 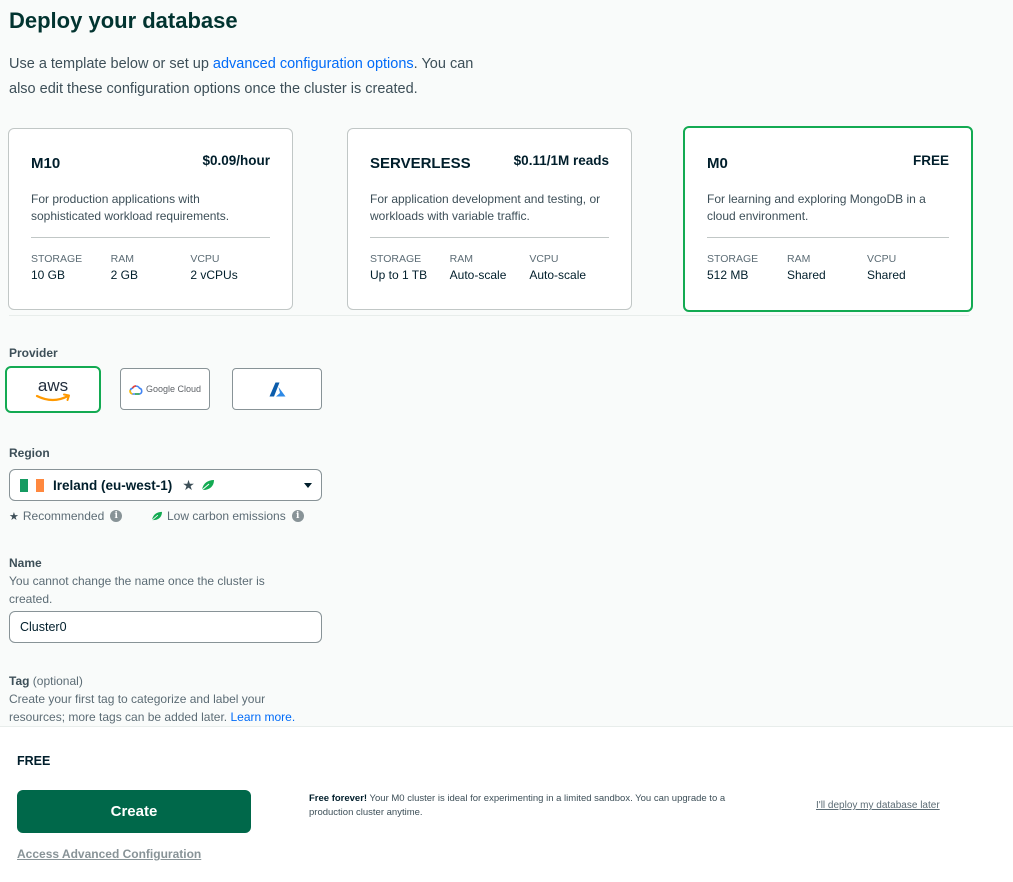 What do you see at coordinates (134, 811) in the screenshot?
I see `create-button: Create` at bounding box center [134, 811].